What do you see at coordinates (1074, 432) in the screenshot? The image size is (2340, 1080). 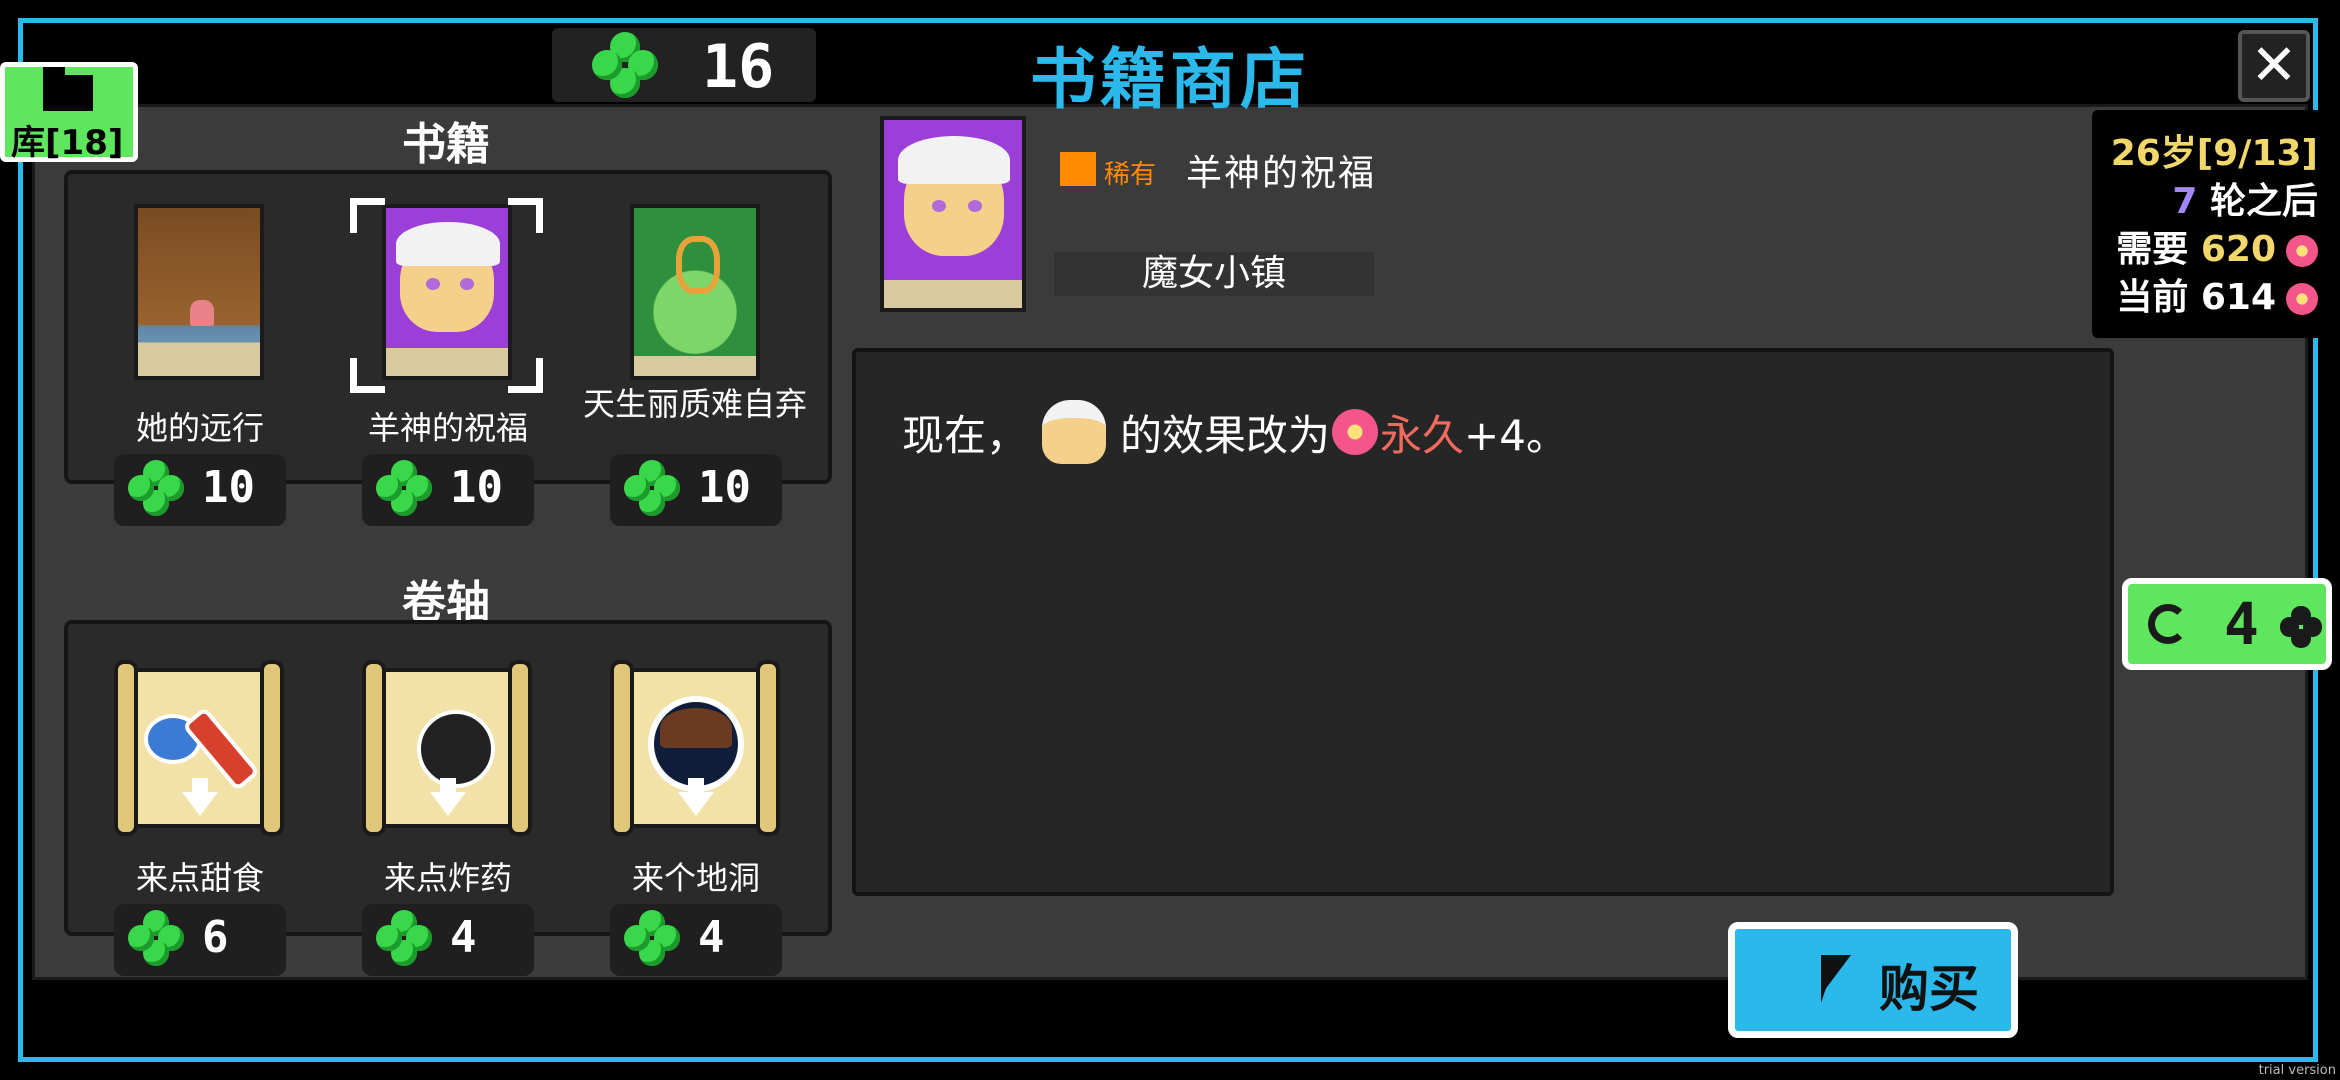 I see `character-icon` at bounding box center [1074, 432].